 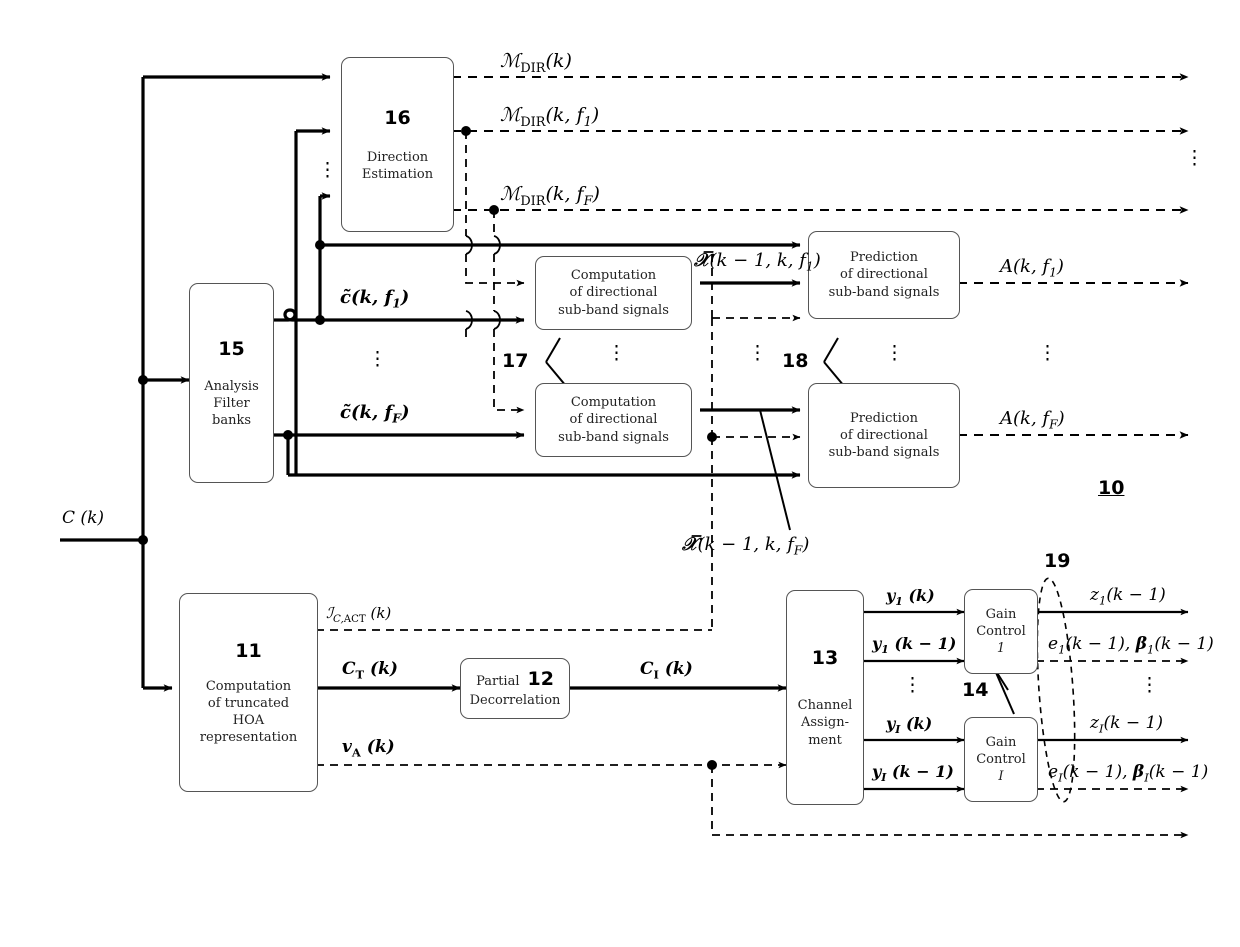 What do you see at coordinates (746, 546) in the screenshot?
I see `signal-label-xbar-fF: 𝒳̅̅(k − 1, k, fF)` at bounding box center [746, 546].